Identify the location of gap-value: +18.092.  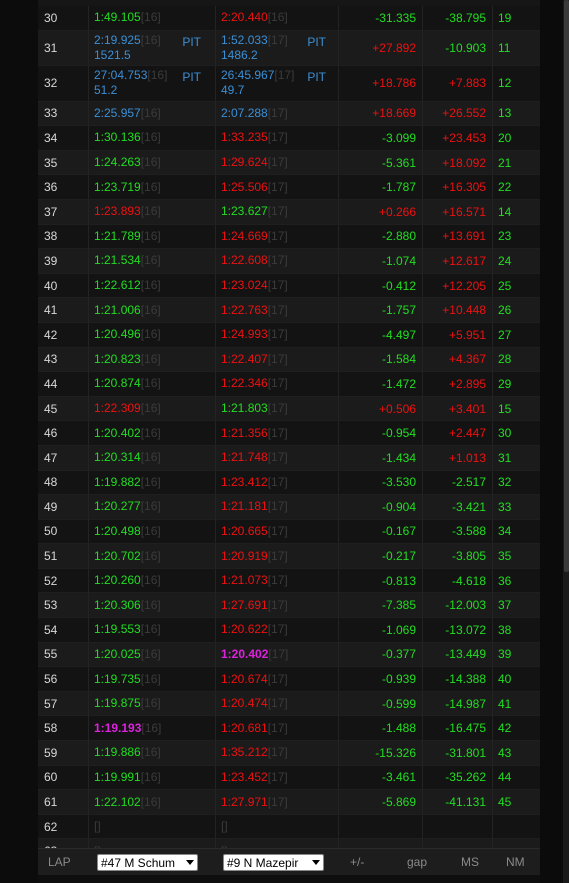
(464, 162).